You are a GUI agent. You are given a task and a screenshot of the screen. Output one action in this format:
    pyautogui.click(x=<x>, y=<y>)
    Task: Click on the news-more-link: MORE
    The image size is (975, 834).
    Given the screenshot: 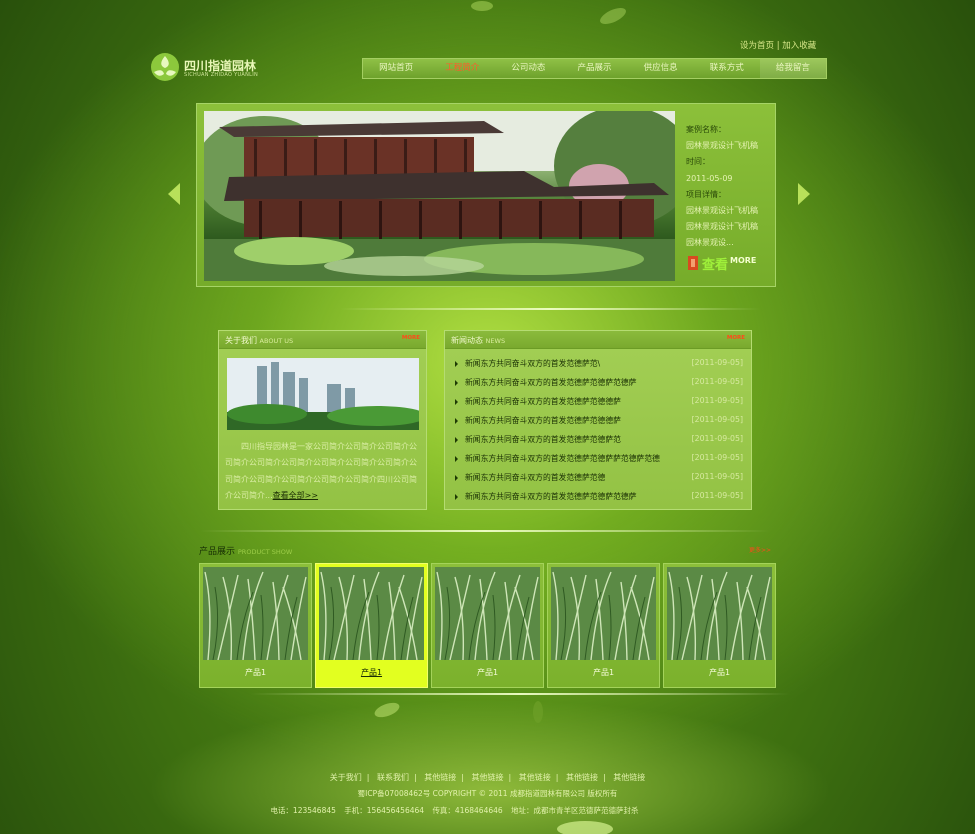 What is the action you would take?
    pyautogui.click(x=736, y=338)
    